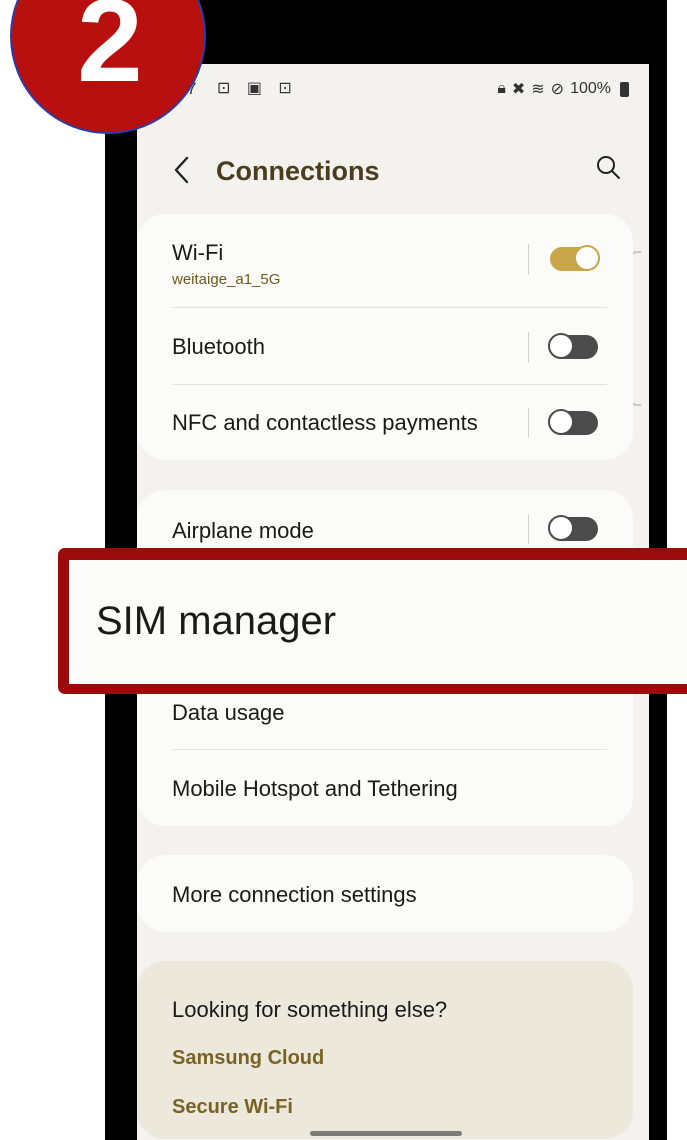 The image size is (687, 1140). Describe the element at coordinates (624, 89) in the screenshot. I see `battery-icon` at that location.